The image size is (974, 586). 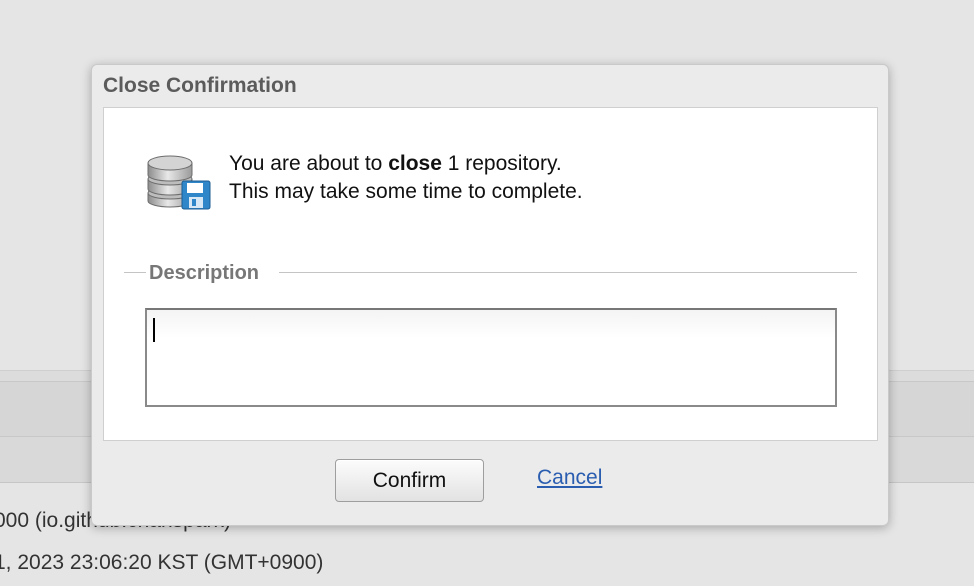 I want to click on message-line-2: This may take some time to complete., so click(x=406, y=191).